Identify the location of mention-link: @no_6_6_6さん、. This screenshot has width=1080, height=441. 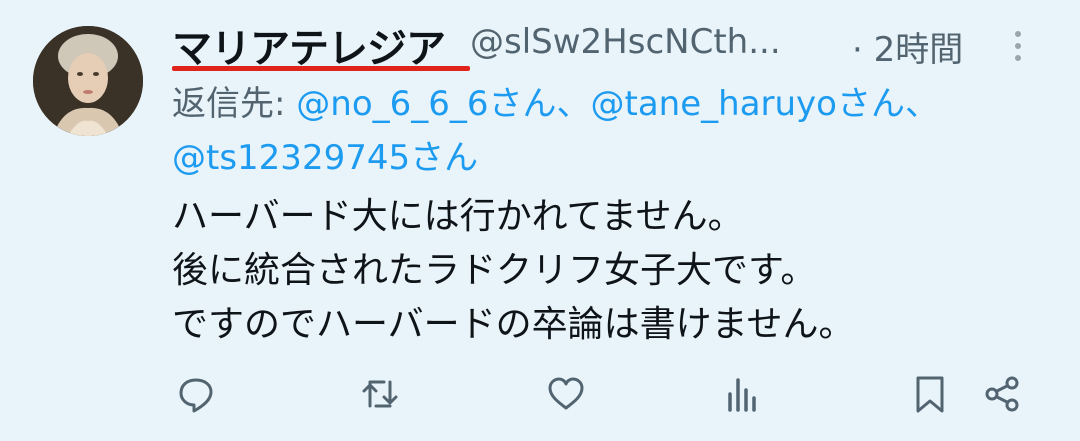
(443, 104).